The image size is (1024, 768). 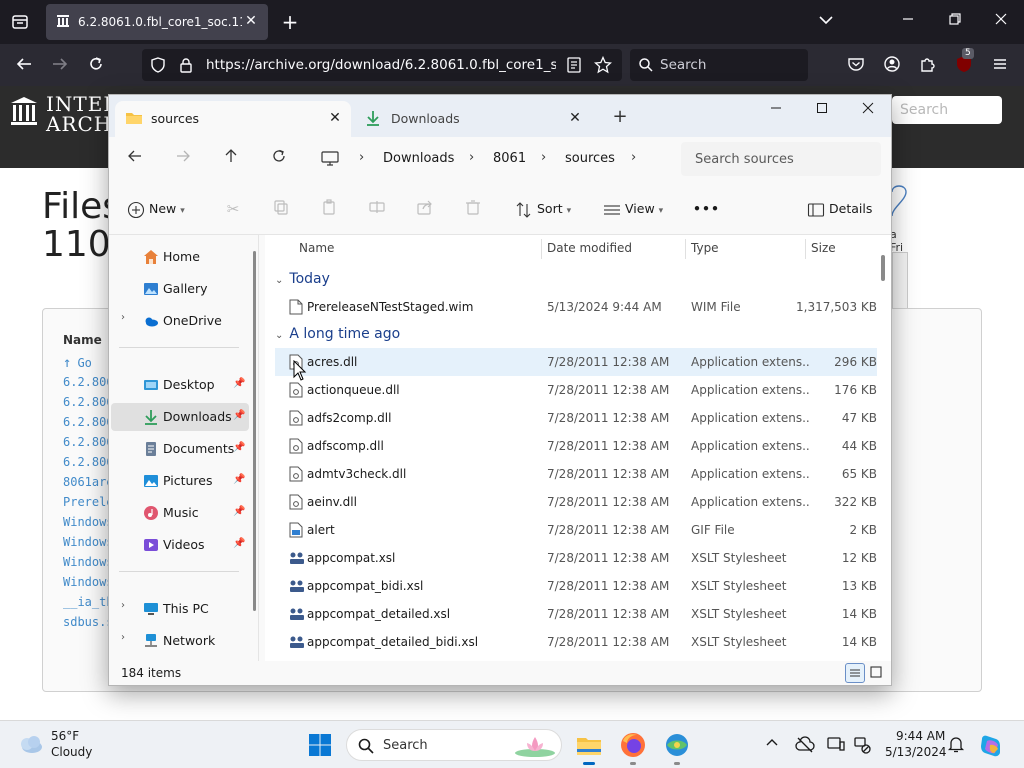 I want to click on nav-item-pictures: Pictures 📌, so click(x=180, y=481).